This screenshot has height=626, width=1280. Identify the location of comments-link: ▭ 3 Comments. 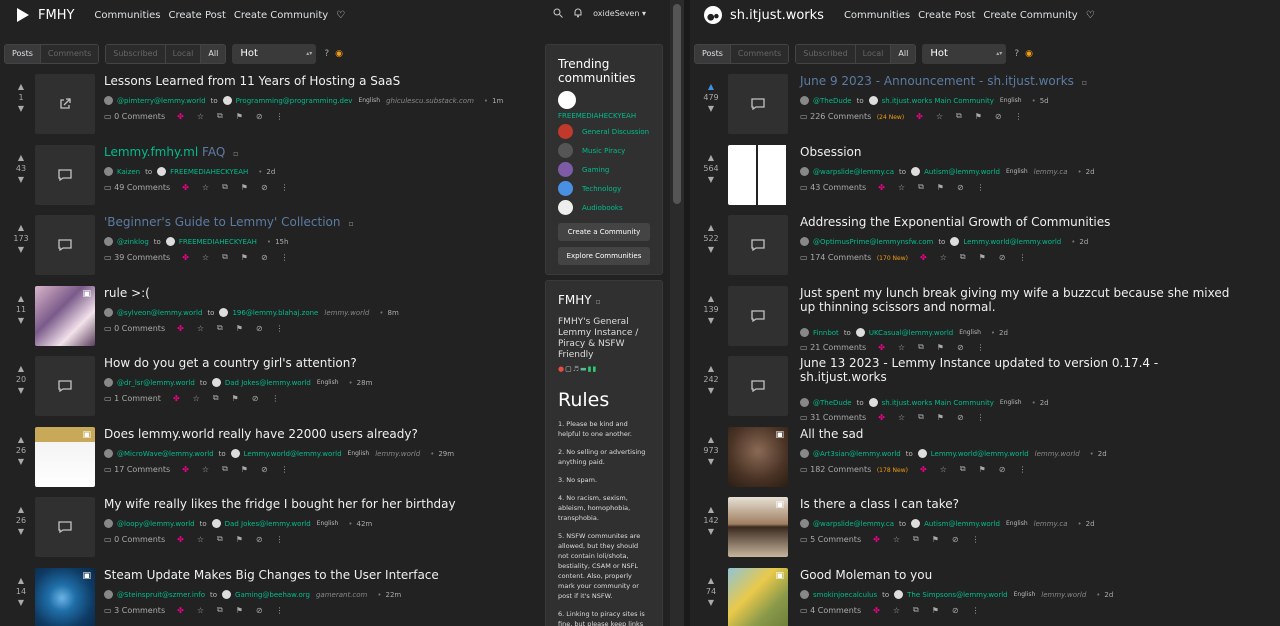
(134, 610).